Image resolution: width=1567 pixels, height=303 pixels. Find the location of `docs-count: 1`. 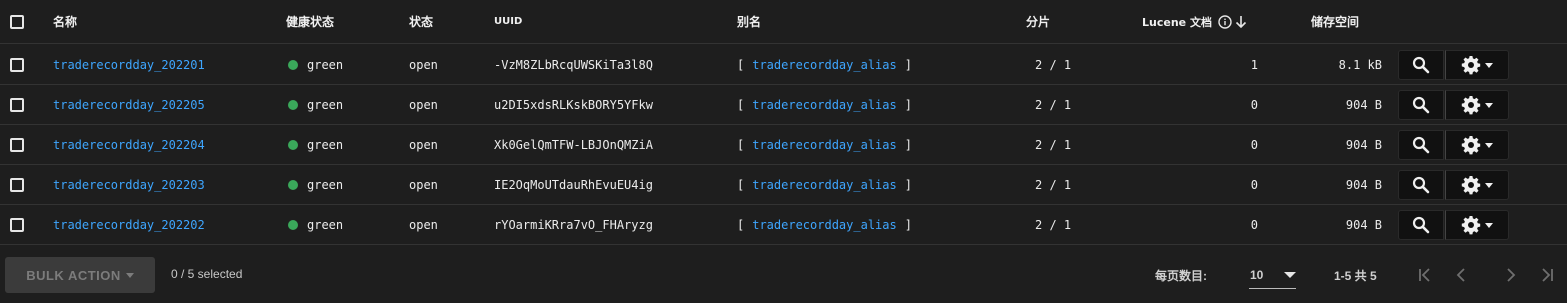

docs-count: 1 is located at coordinates (1254, 64).